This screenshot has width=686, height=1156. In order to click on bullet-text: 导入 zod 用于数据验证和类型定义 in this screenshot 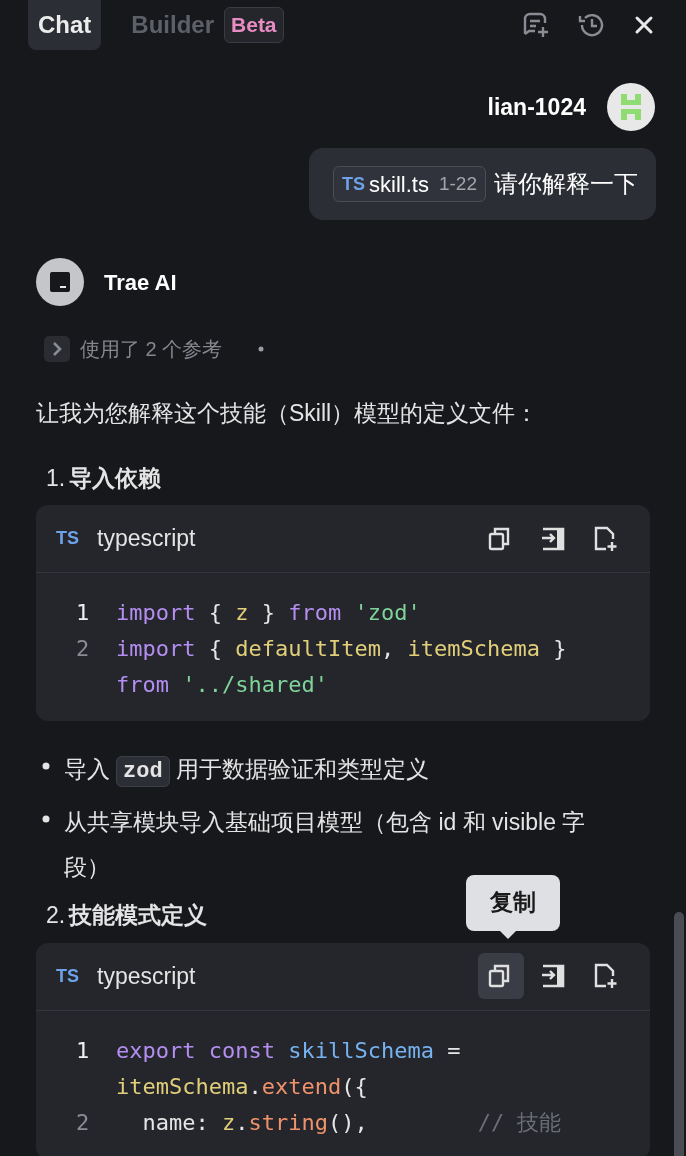, I will do `click(246, 770)`.